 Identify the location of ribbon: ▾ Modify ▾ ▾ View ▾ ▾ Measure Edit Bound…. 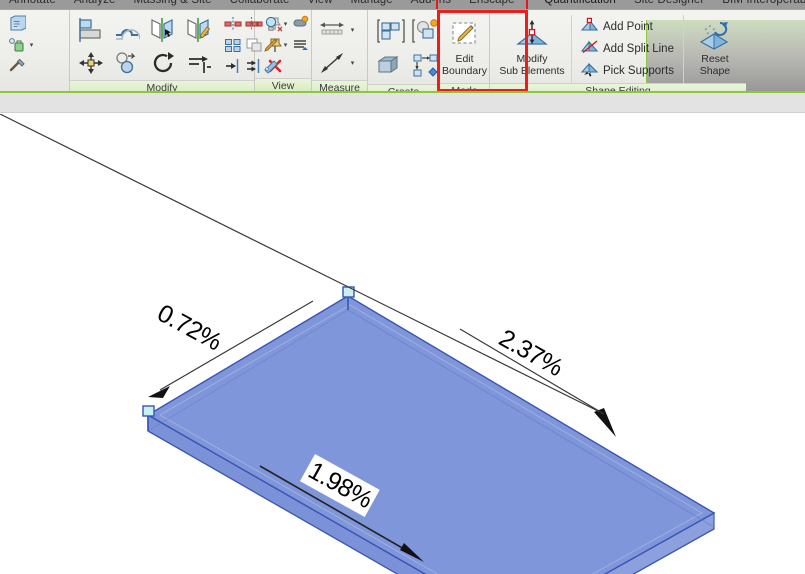
(402, 50).